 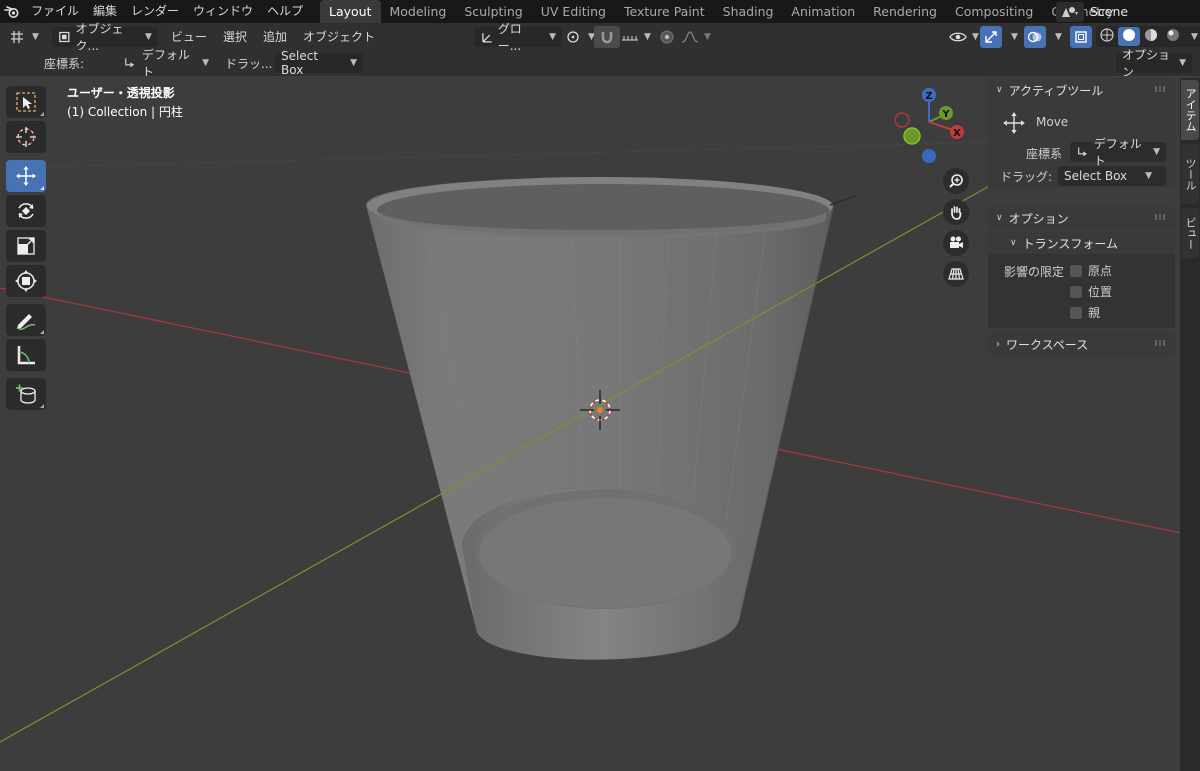 I want to click on chevron-right-icon: ›, so click(x=998, y=344).